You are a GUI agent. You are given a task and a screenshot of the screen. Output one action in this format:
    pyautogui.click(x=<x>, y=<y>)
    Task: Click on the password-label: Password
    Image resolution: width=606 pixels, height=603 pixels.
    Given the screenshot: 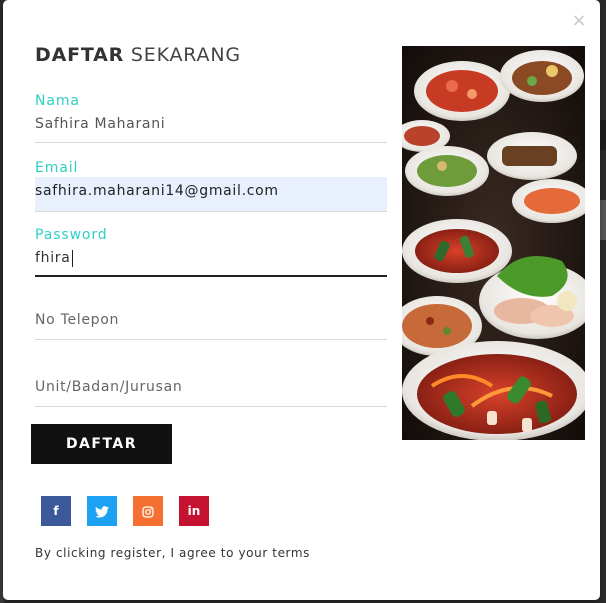 What is the action you would take?
    pyautogui.click(x=71, y=235)
    